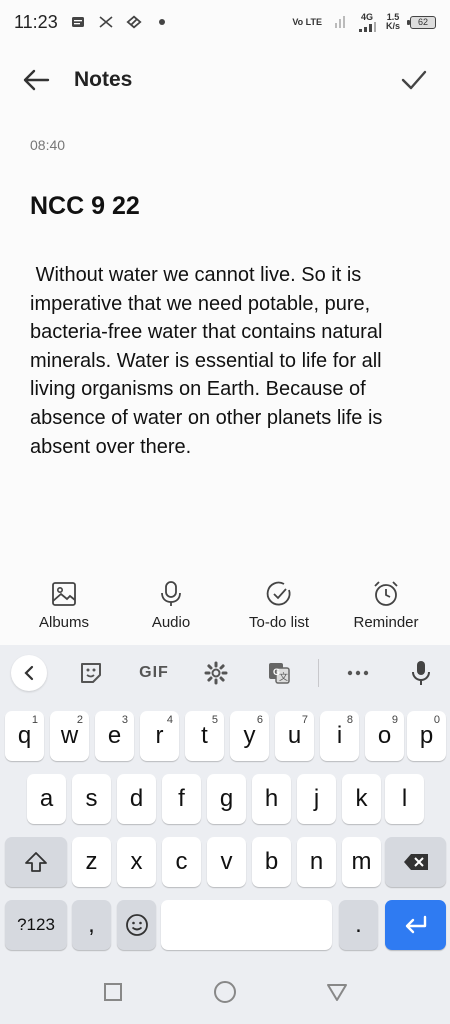 The width and height of the screenshot is (450, 1024). I want to click on chevron-left-icon, so click(29, 673).